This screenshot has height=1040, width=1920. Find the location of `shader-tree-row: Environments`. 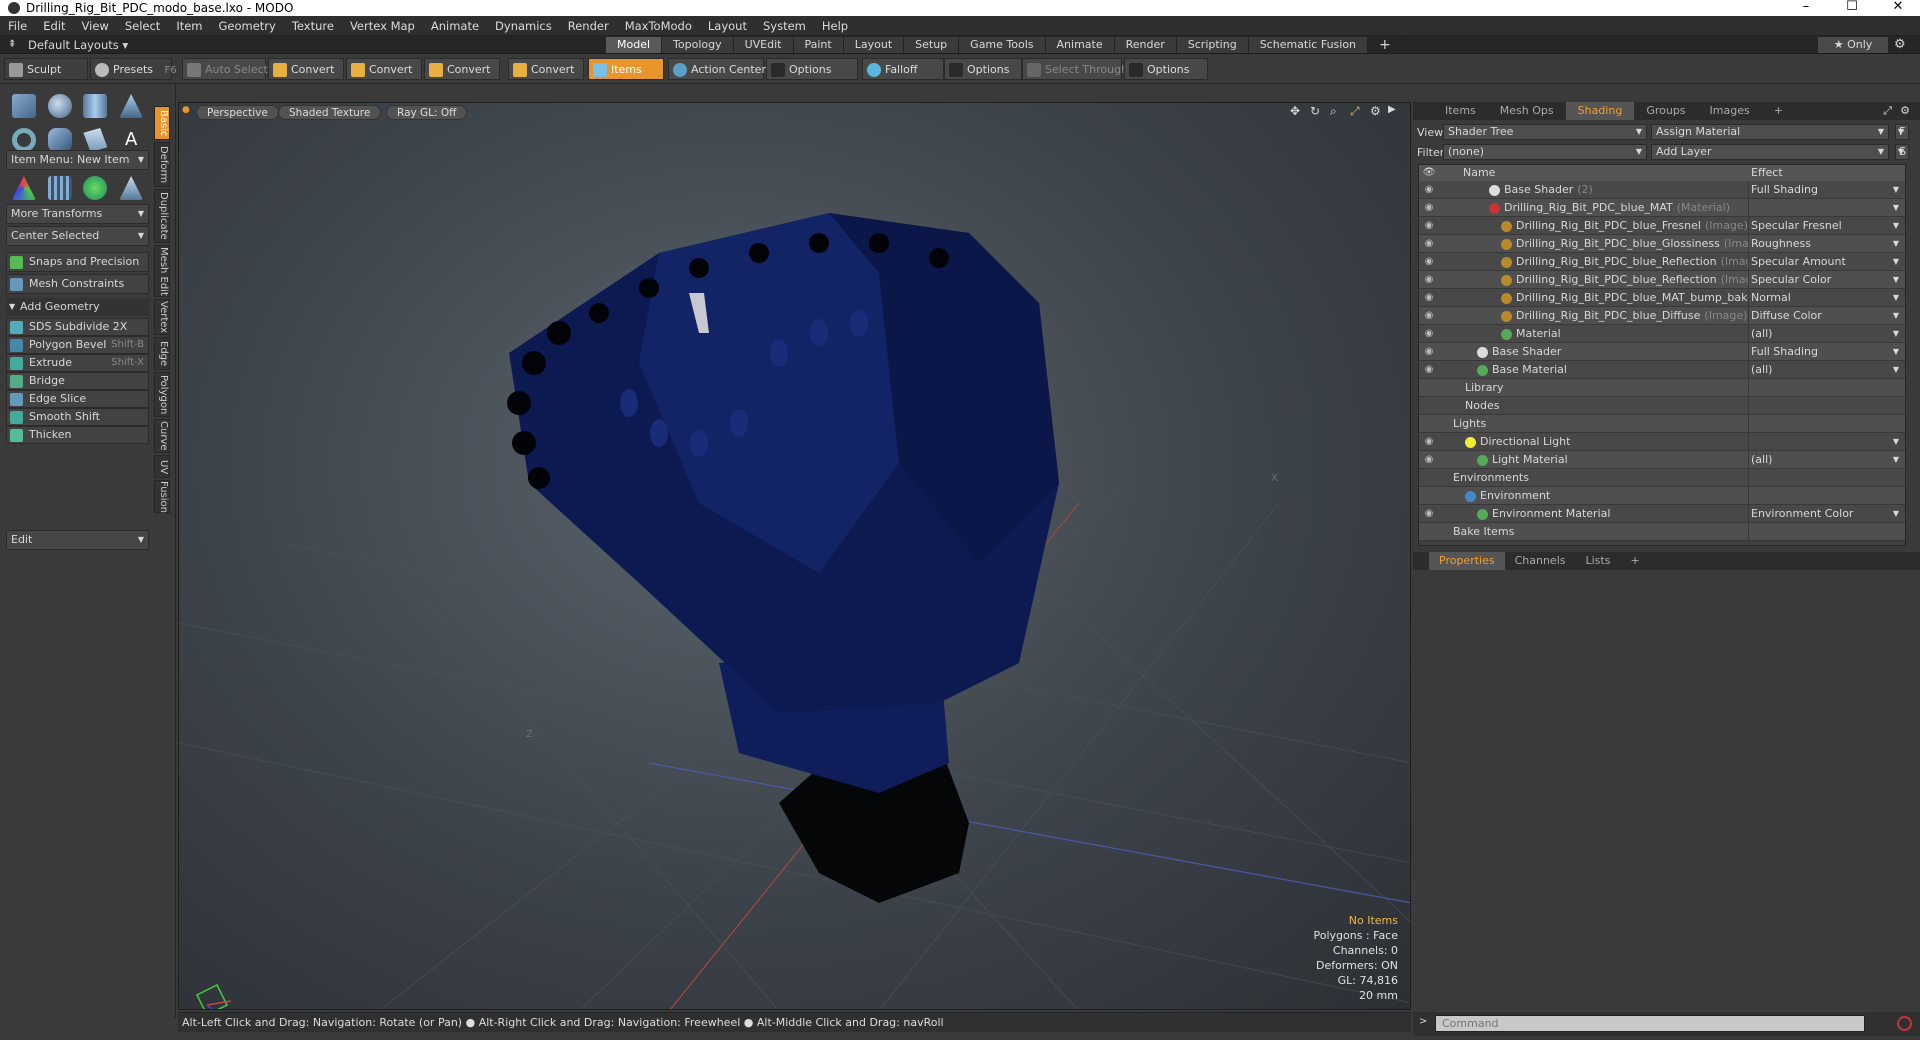

shader-tree-row: Environments is located at coordinates (1662, 478).